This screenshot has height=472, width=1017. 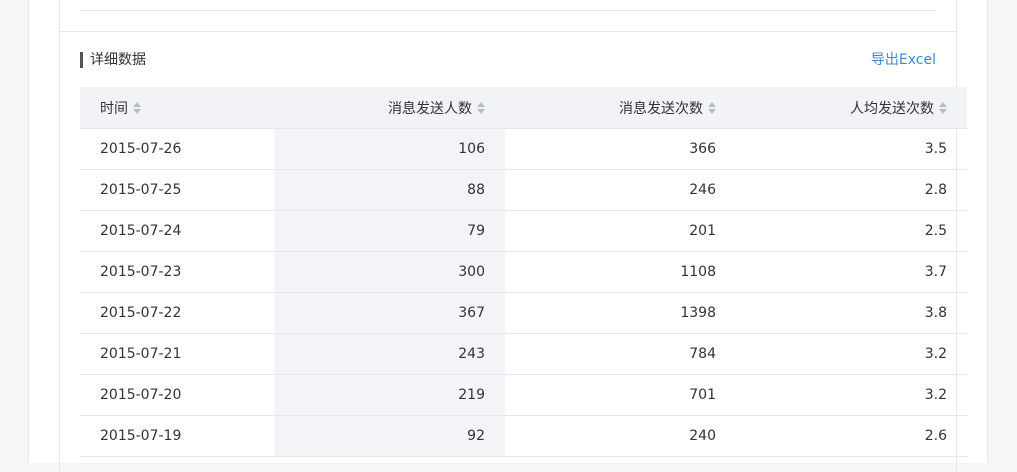 What do you see at coordinates (177, 231) in the screenshot?
I see `cell-date: 2015-07-24` at bounding box center [177, 231].